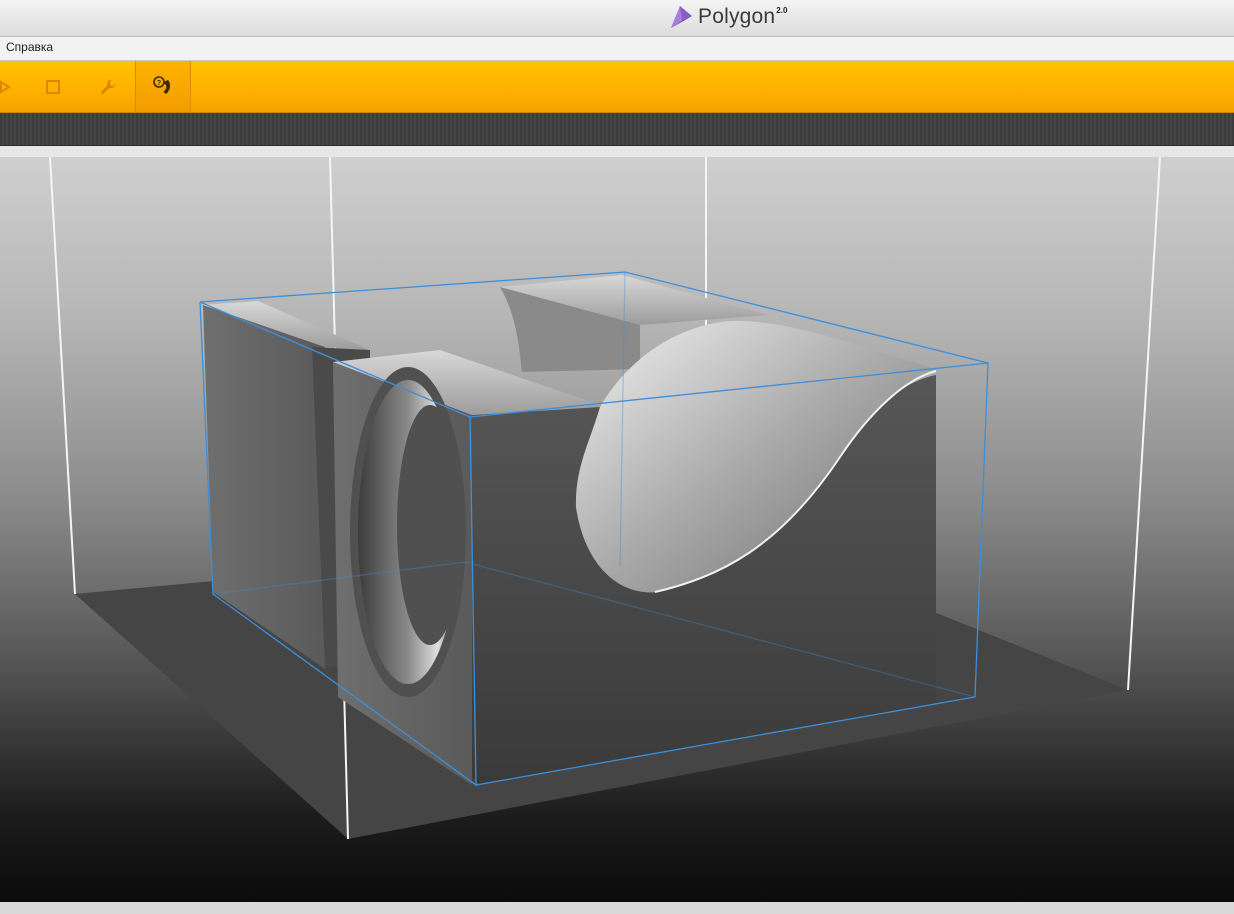 The image size is (1234, 914). I want to click on app-logo: Polygon 2.0, so click(727, 17).